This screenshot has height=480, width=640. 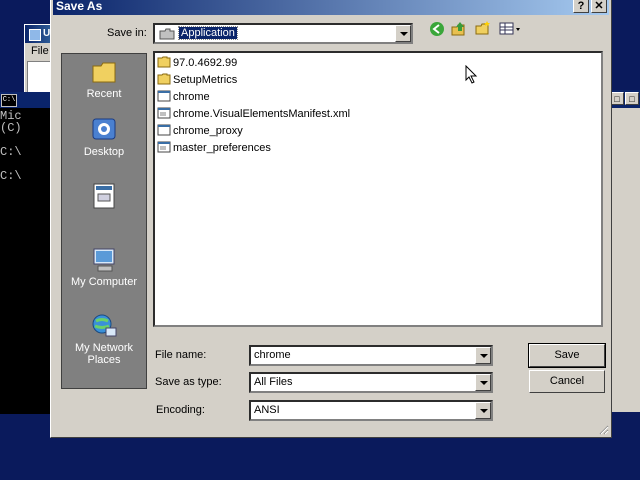 I want to click on view-menu-icon, so click(x=510, y=29).